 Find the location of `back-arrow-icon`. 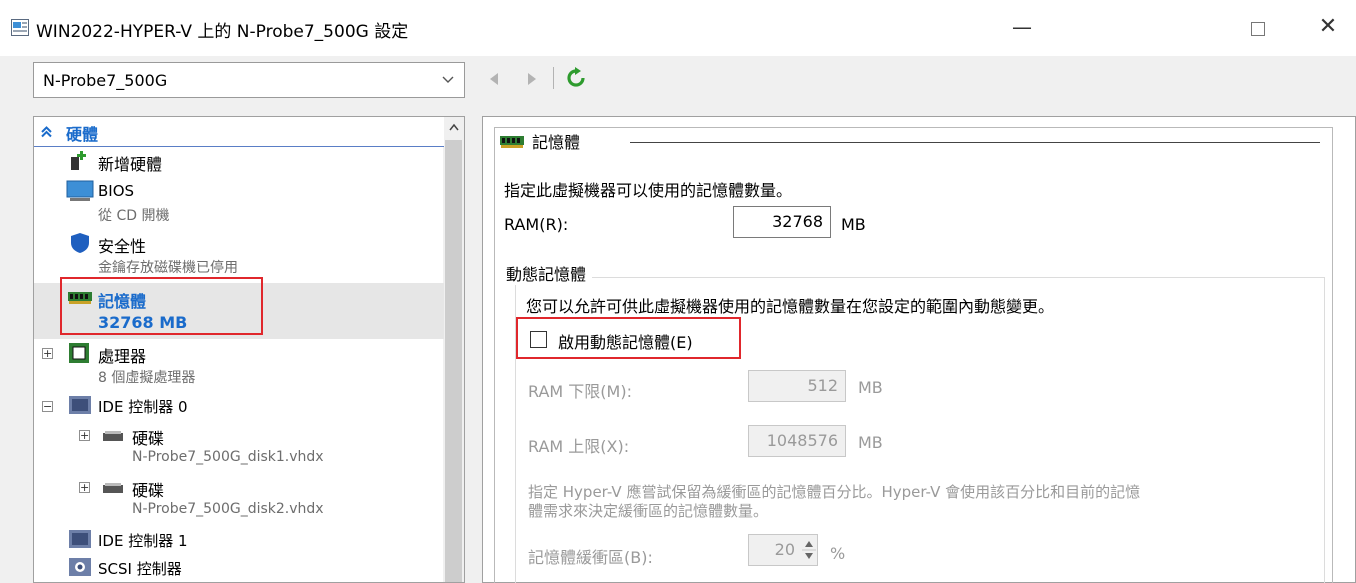

back-arrow-icon is located at coordinates (494, 79).